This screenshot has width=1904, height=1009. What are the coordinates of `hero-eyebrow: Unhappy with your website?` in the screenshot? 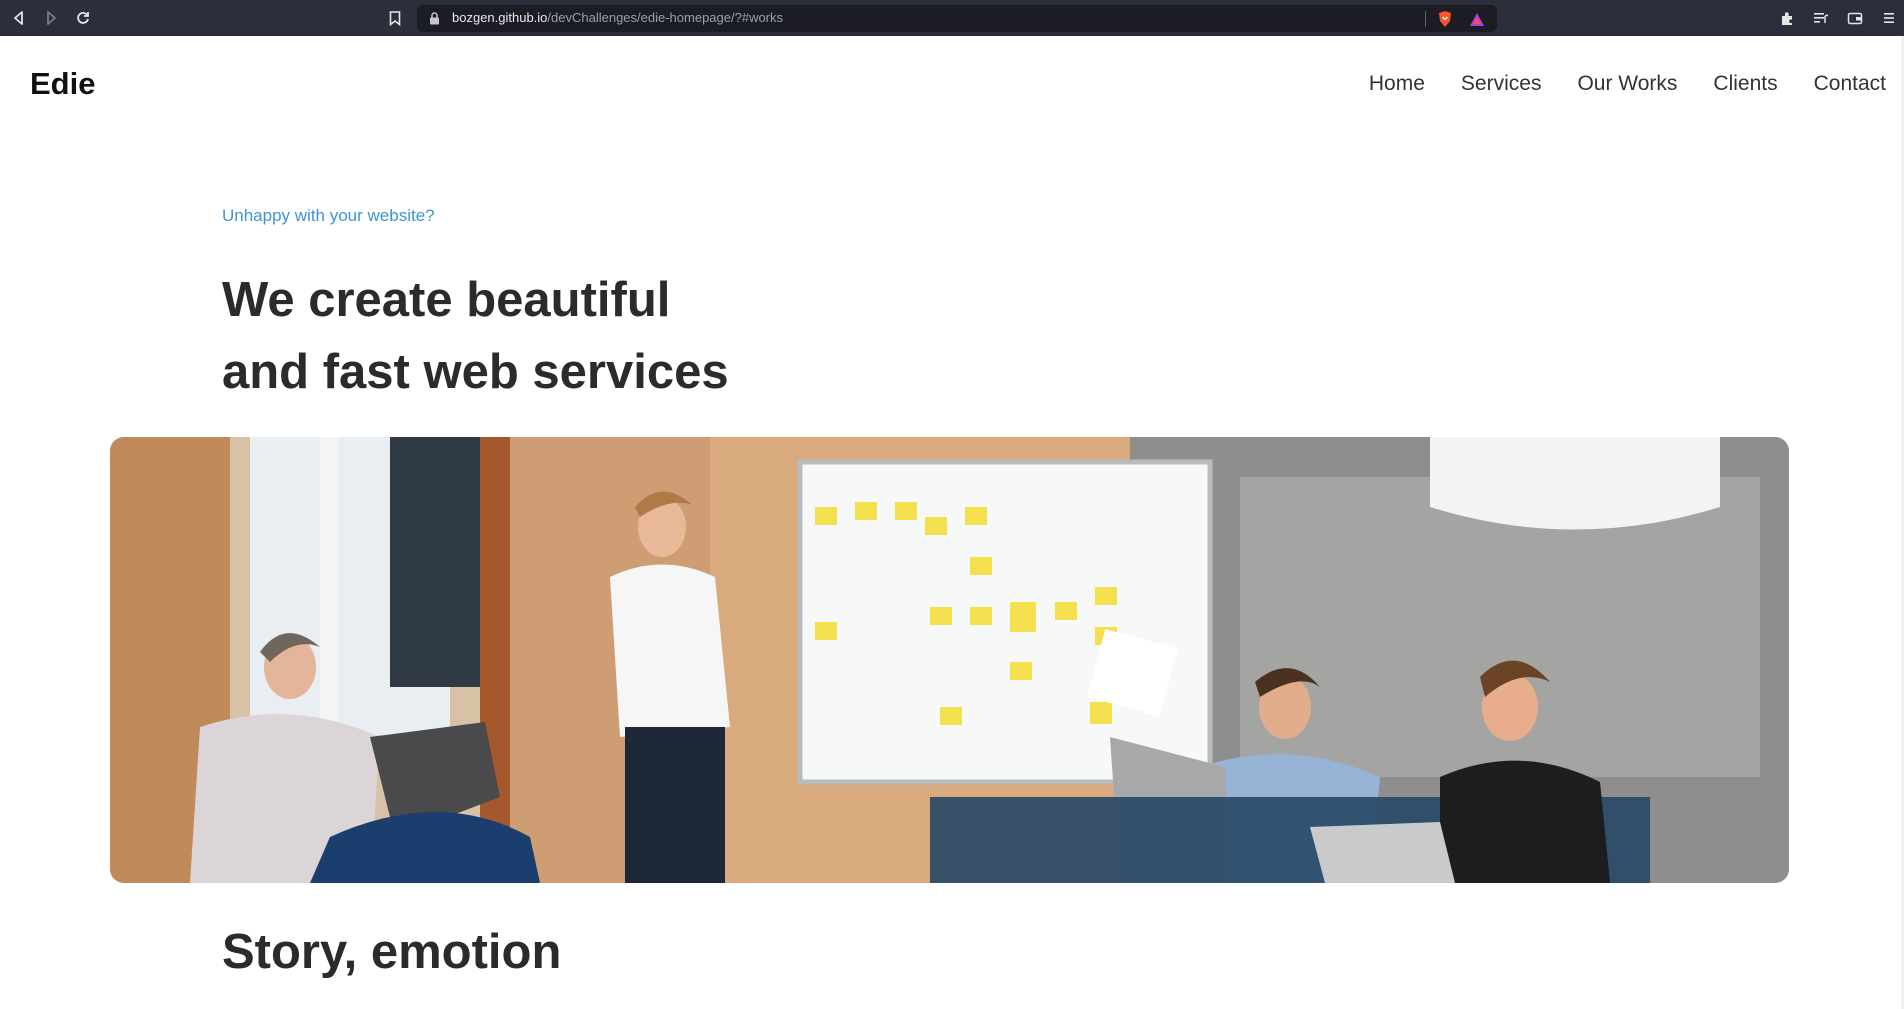 It's located at (328, 215).